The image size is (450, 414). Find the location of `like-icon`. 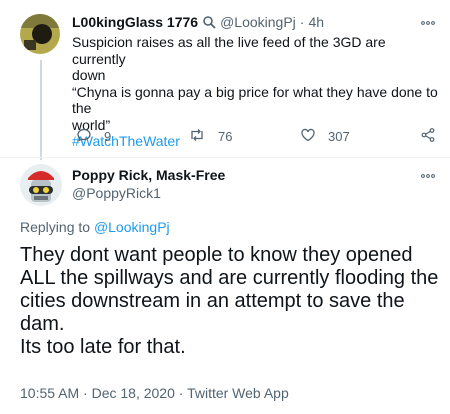

like-icon is located at coordinates (308, 136).